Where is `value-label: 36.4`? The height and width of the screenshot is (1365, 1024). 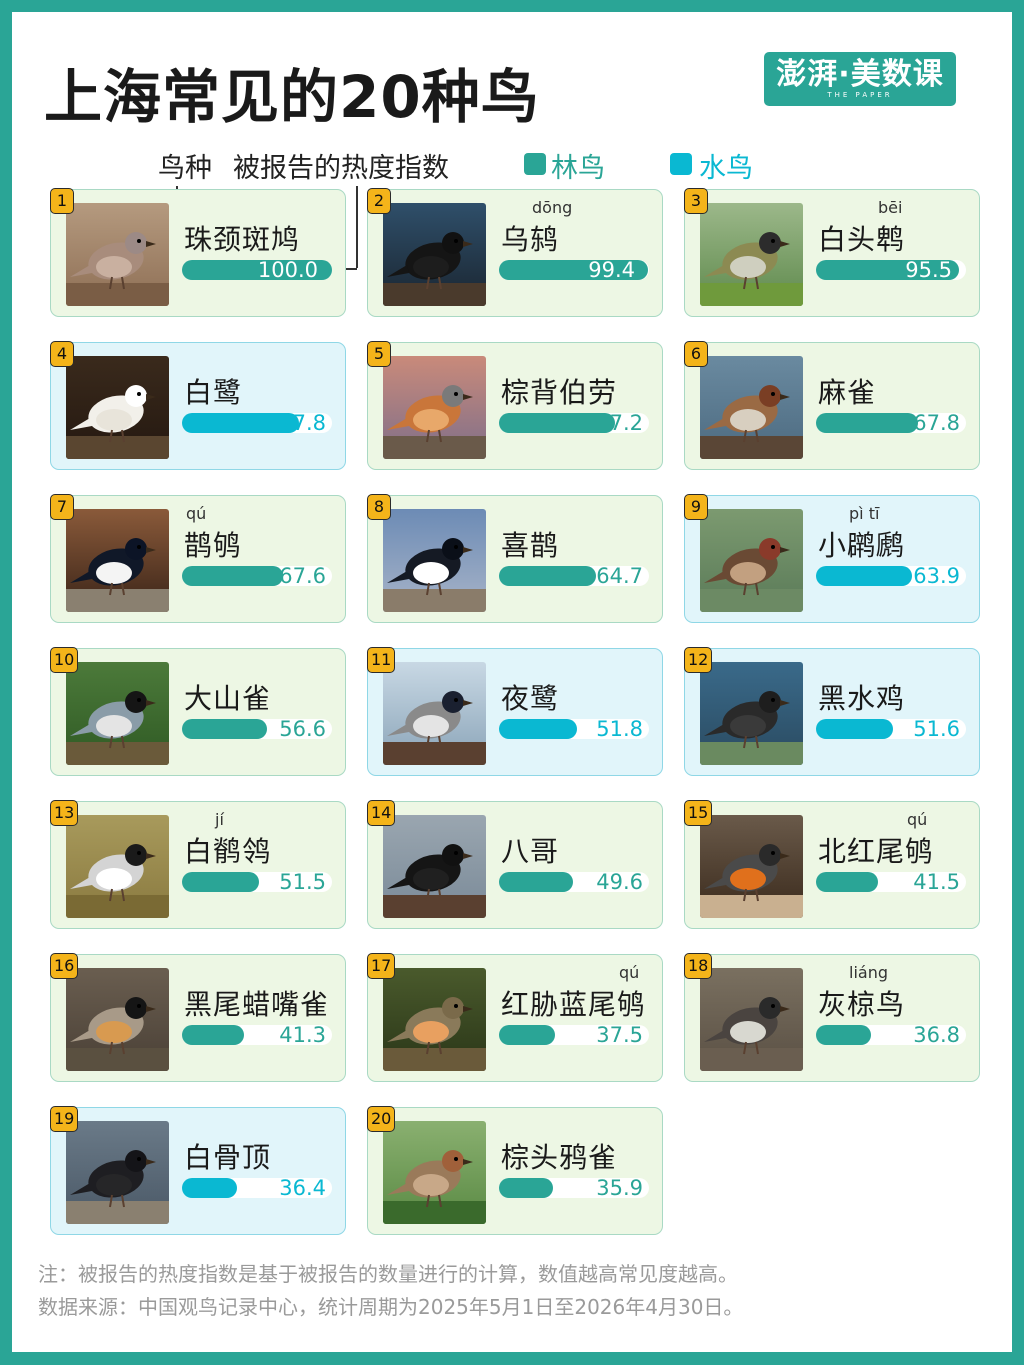
value-label: 36.4 is located at coordinates (302, 1188).